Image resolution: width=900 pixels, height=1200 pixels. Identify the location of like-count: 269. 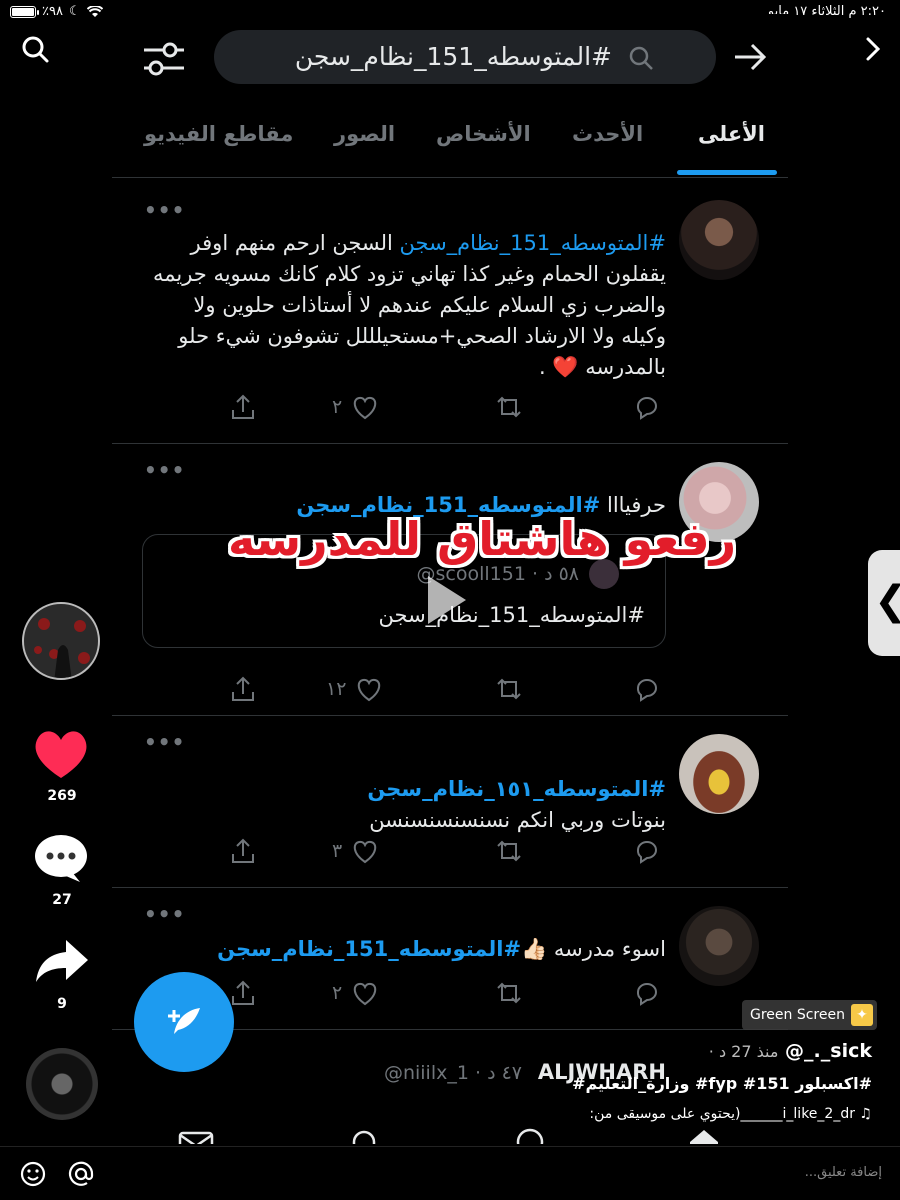
(62, 796).